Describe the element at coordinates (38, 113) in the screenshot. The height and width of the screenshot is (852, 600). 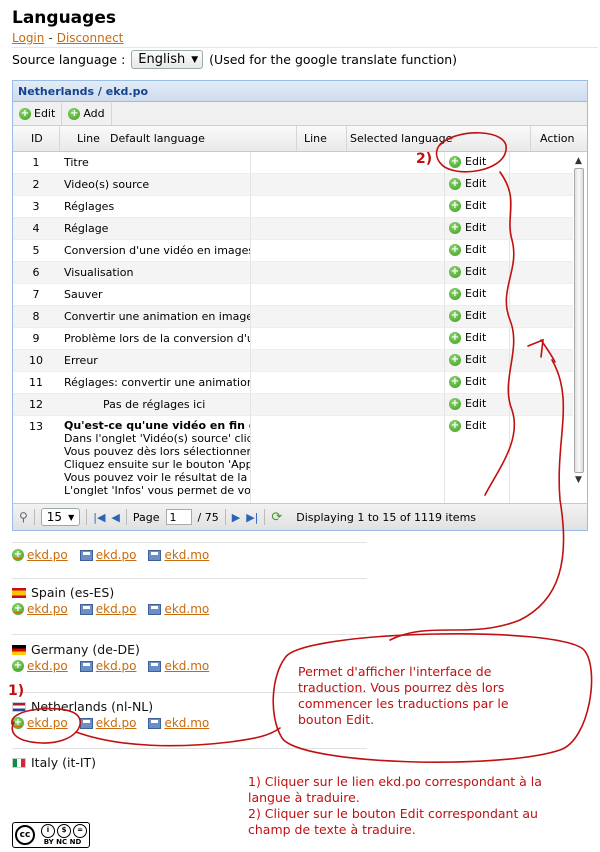
I see `toolbar-edit-button: + Edit` at that location.